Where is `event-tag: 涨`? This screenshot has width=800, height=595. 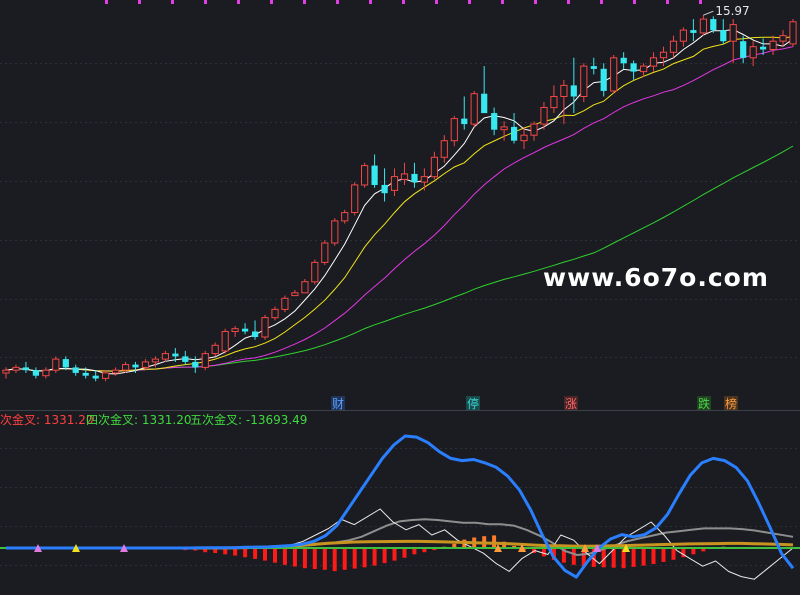 event-tag: 涨 is located at coordinates (571, 403).